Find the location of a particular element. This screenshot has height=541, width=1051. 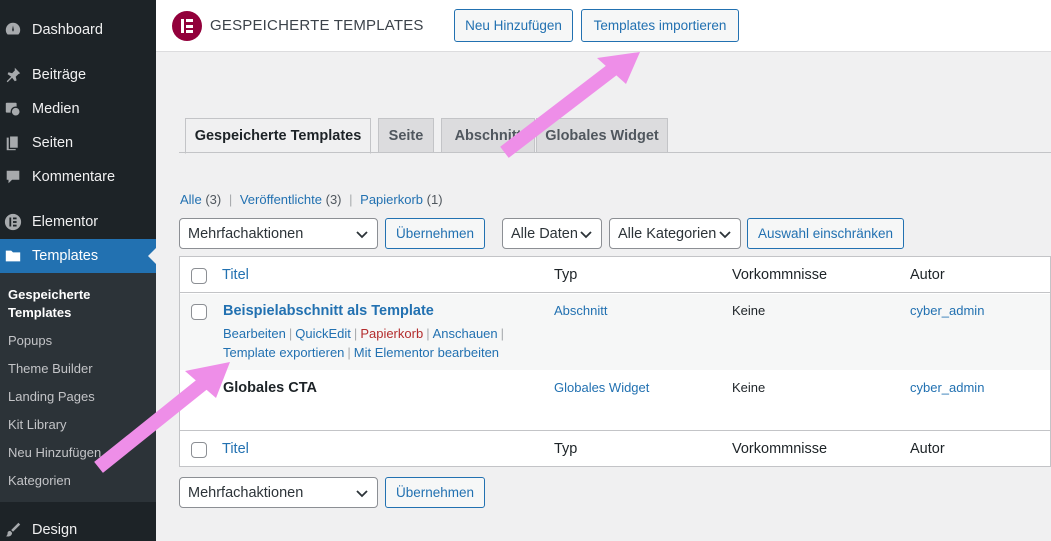

quickedit-link: QuickEdit is located at coordinates (323, 333).